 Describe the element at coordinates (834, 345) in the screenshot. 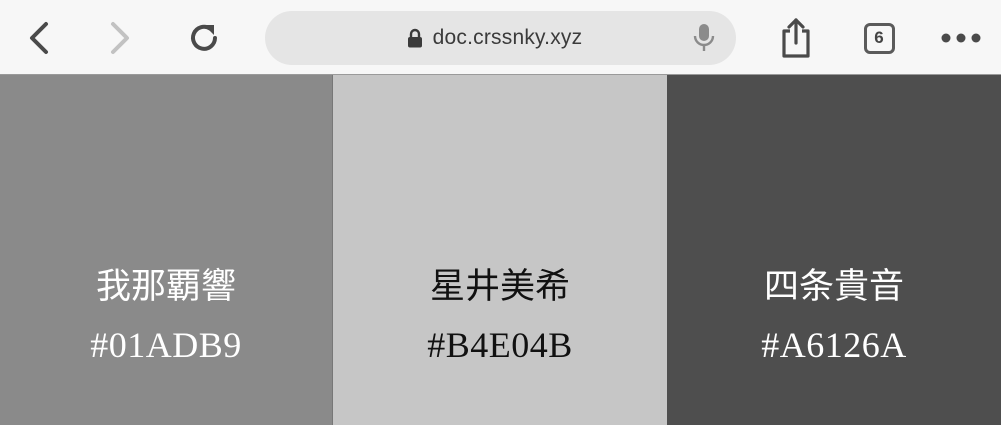

I see `color-code: #A6126A` at that location.